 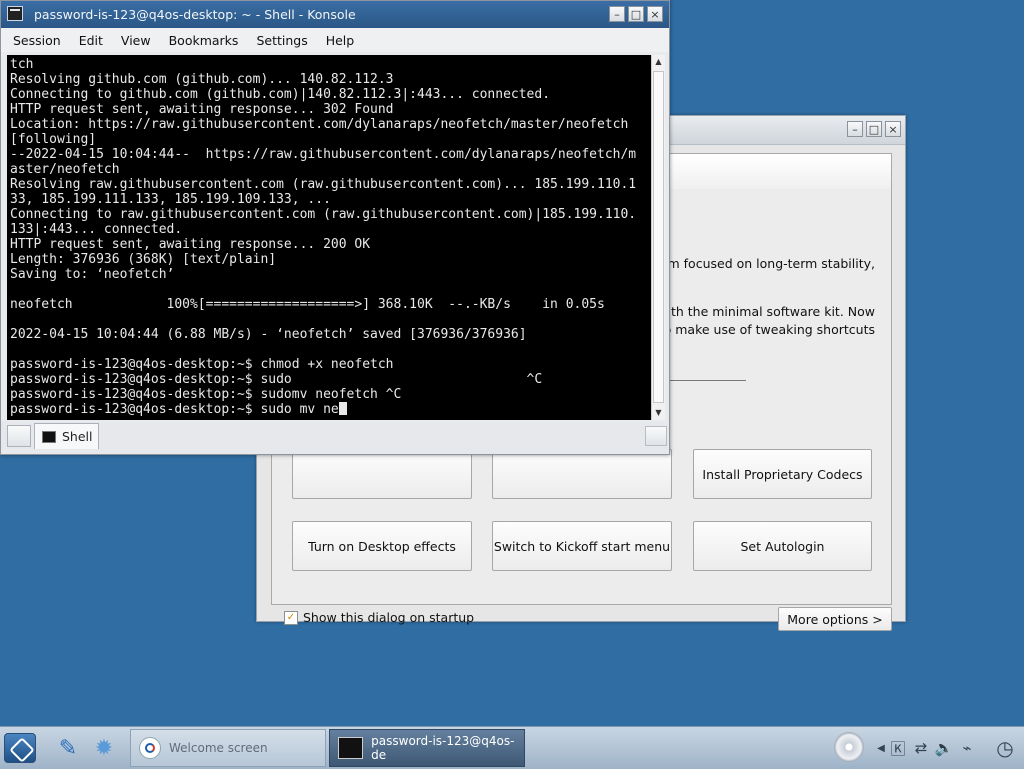 What do you see at coordinates (281, 40) in the screenshot?
I see `menu-settings: Settings` at bounding box center [281, 40].